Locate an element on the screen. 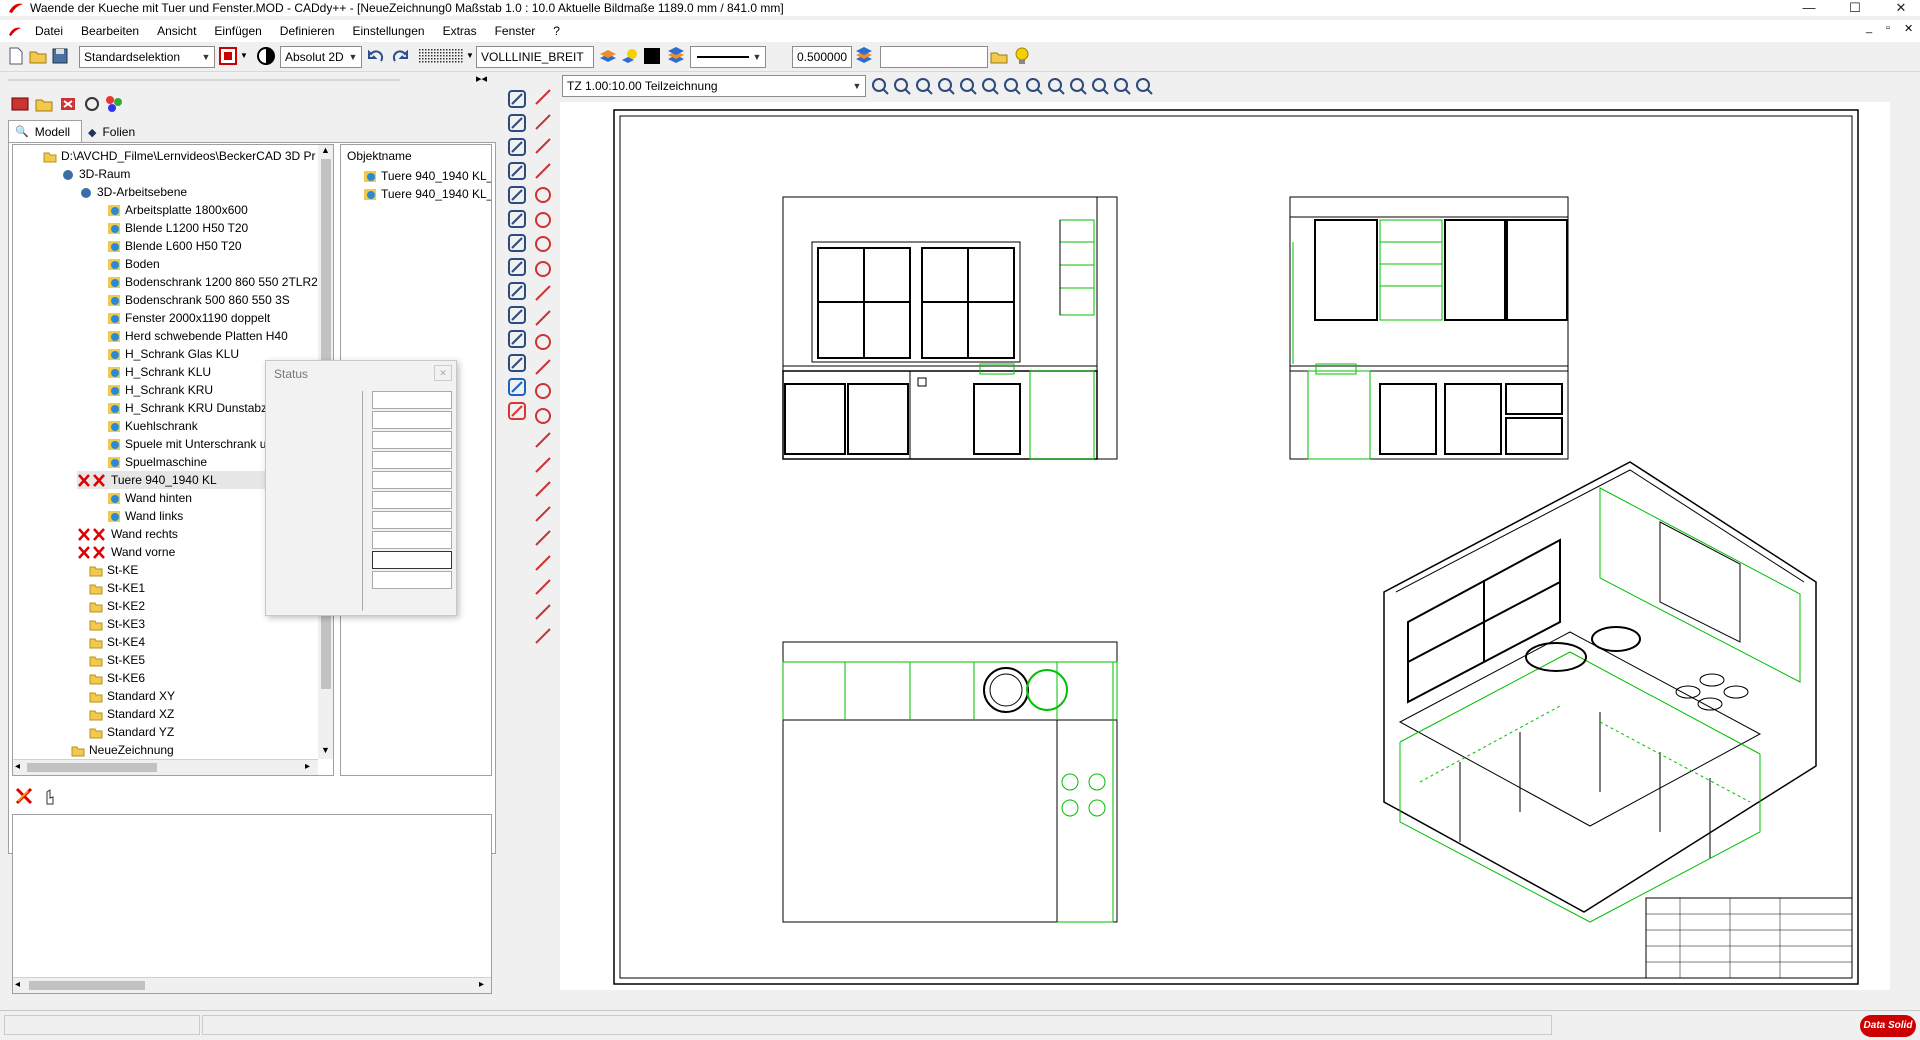 The width and height of the screenshot is (1920, 1040). info-icon is located at coordinates (517, 387).